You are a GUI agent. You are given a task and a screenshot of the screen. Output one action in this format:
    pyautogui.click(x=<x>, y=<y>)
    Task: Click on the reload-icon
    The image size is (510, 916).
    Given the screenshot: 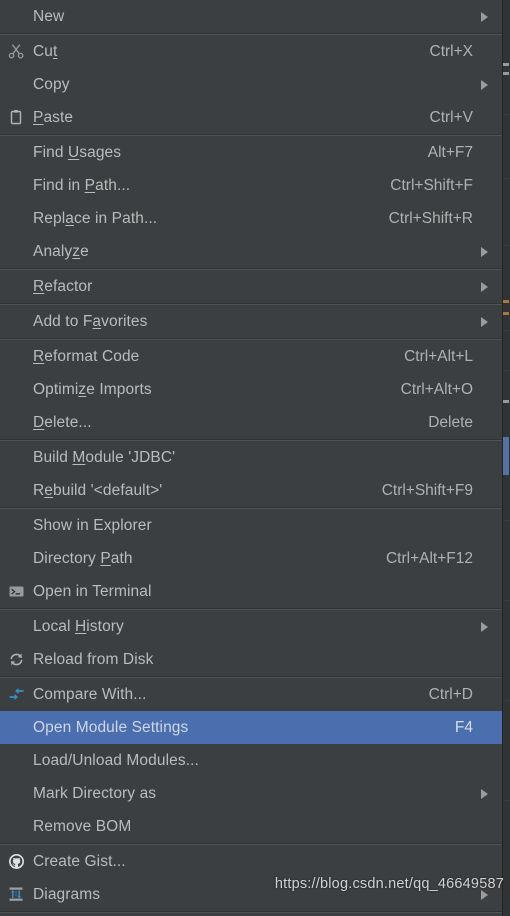 What is the action you would take?
    pyautogui.click(x=16, y=659)
    